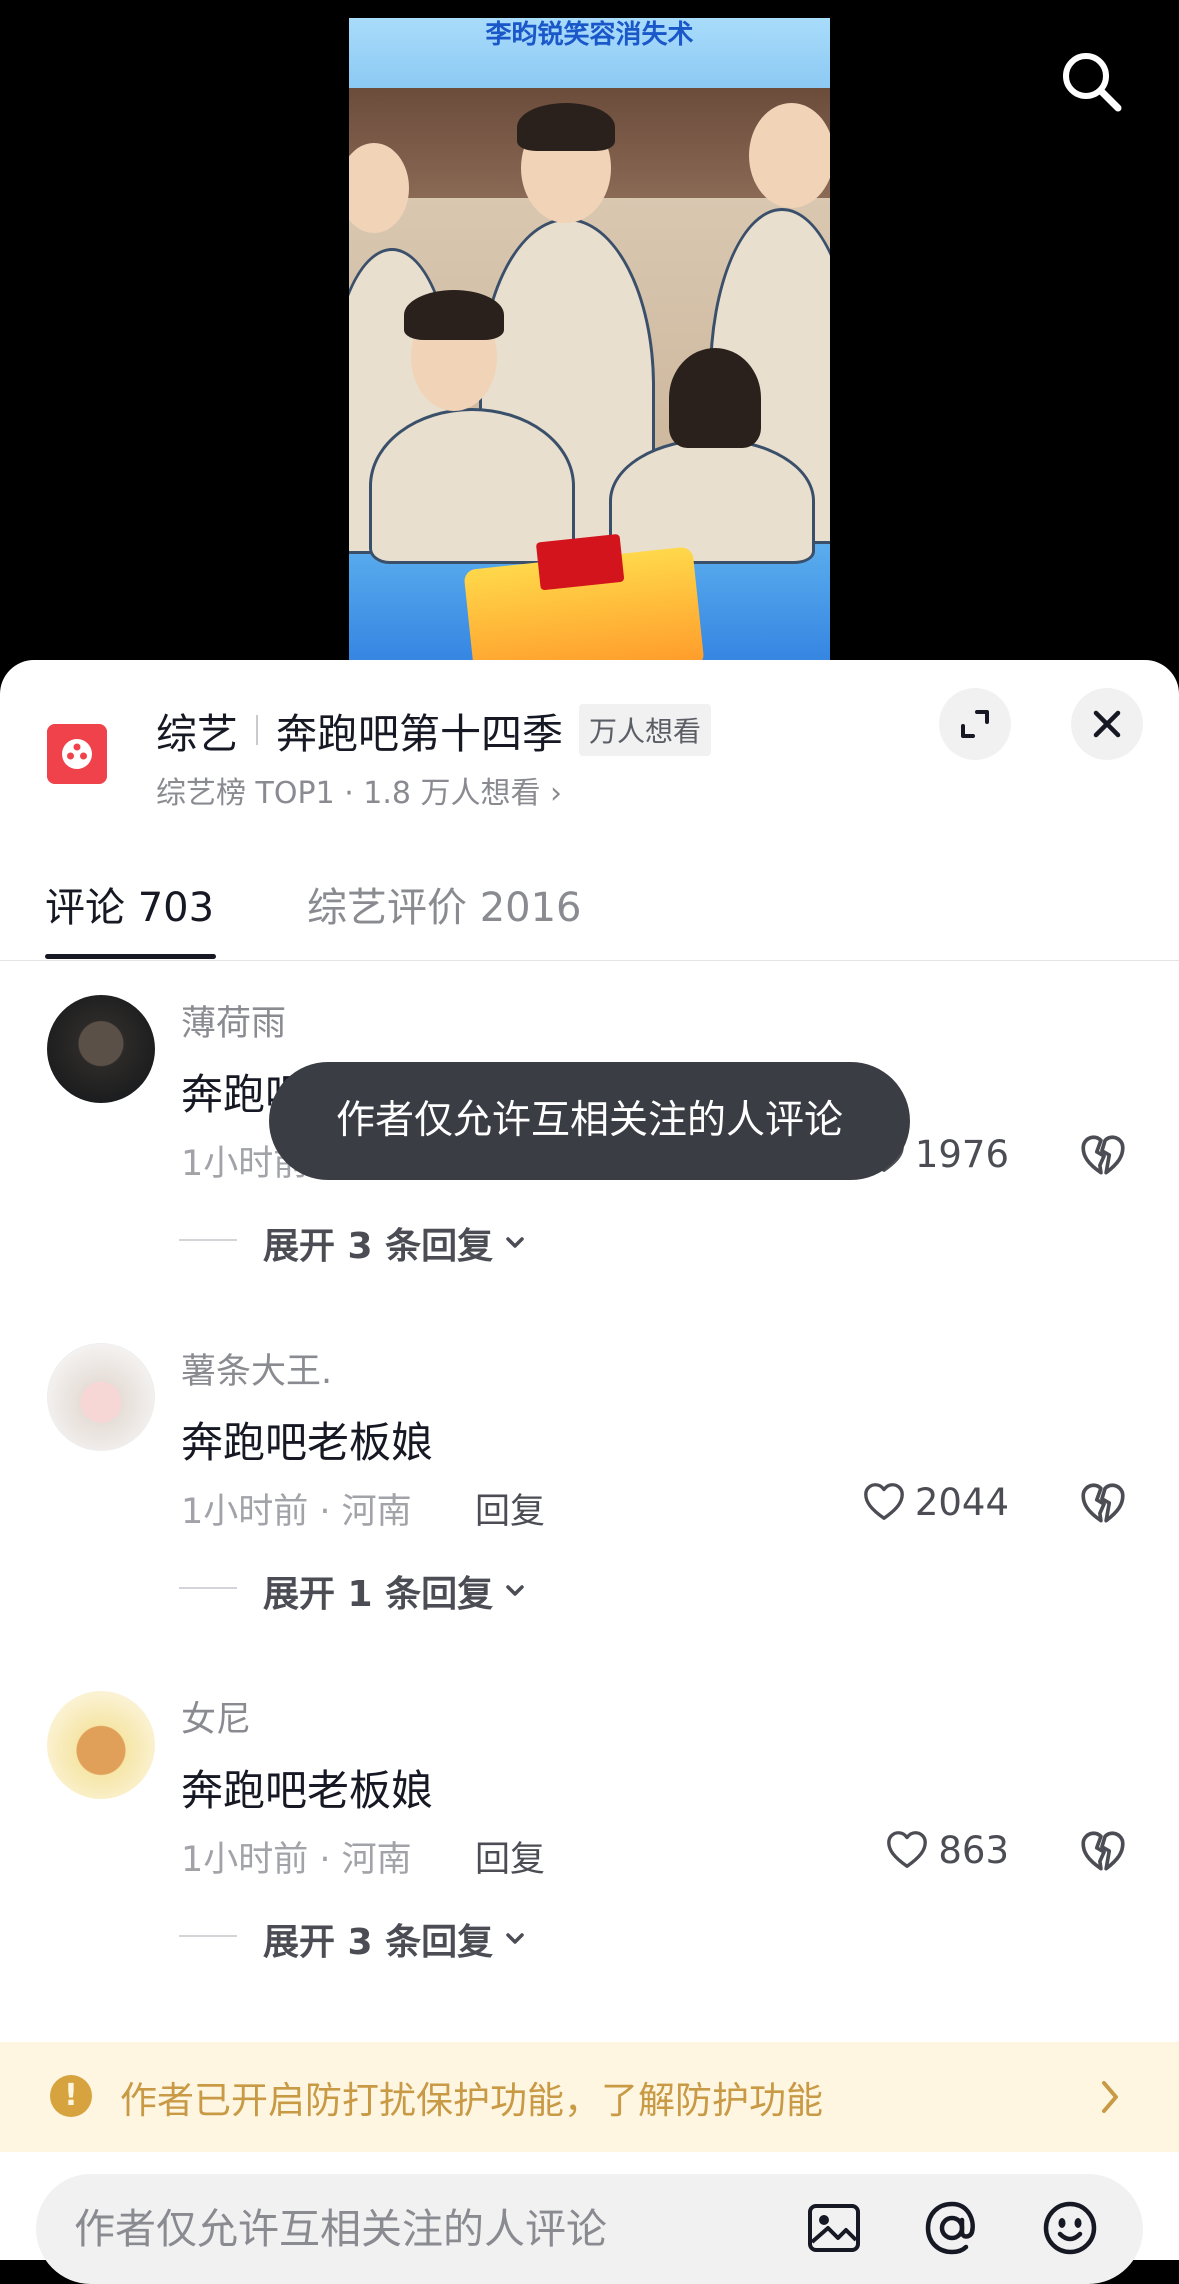 The image size is (1179, 2284). What do you see at coordinates (589, 35) in the screenshot?
I see `video-caption: 李昀锐笑容消失术` at bounding box center [589, 35].